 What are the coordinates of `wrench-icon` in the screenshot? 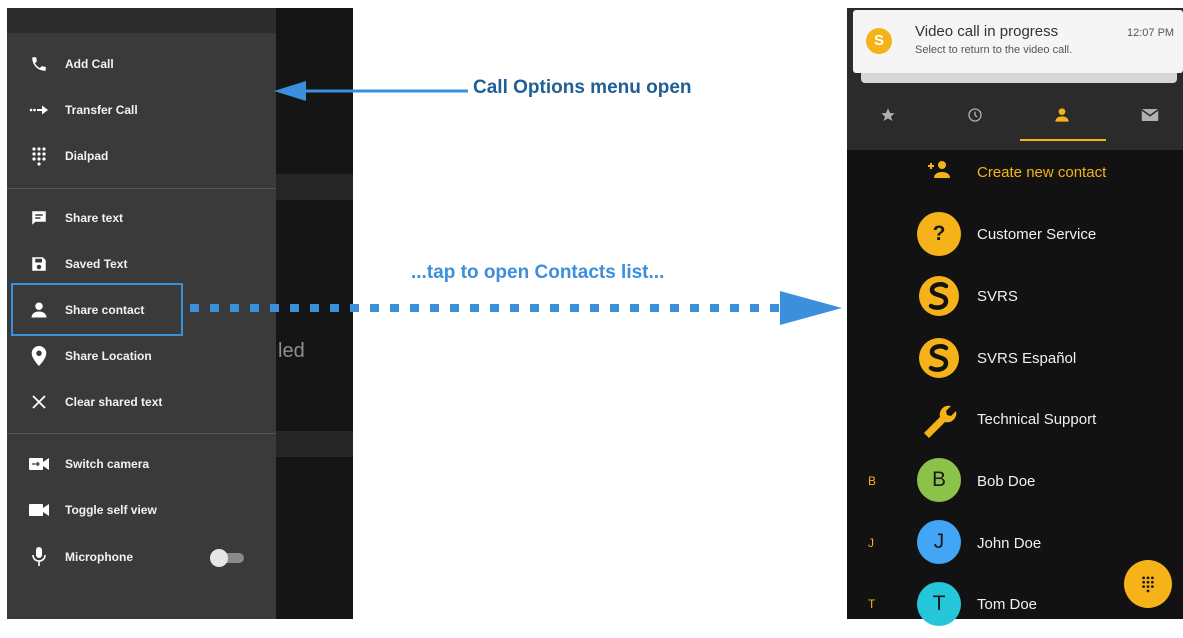 It's located at (939, 418).